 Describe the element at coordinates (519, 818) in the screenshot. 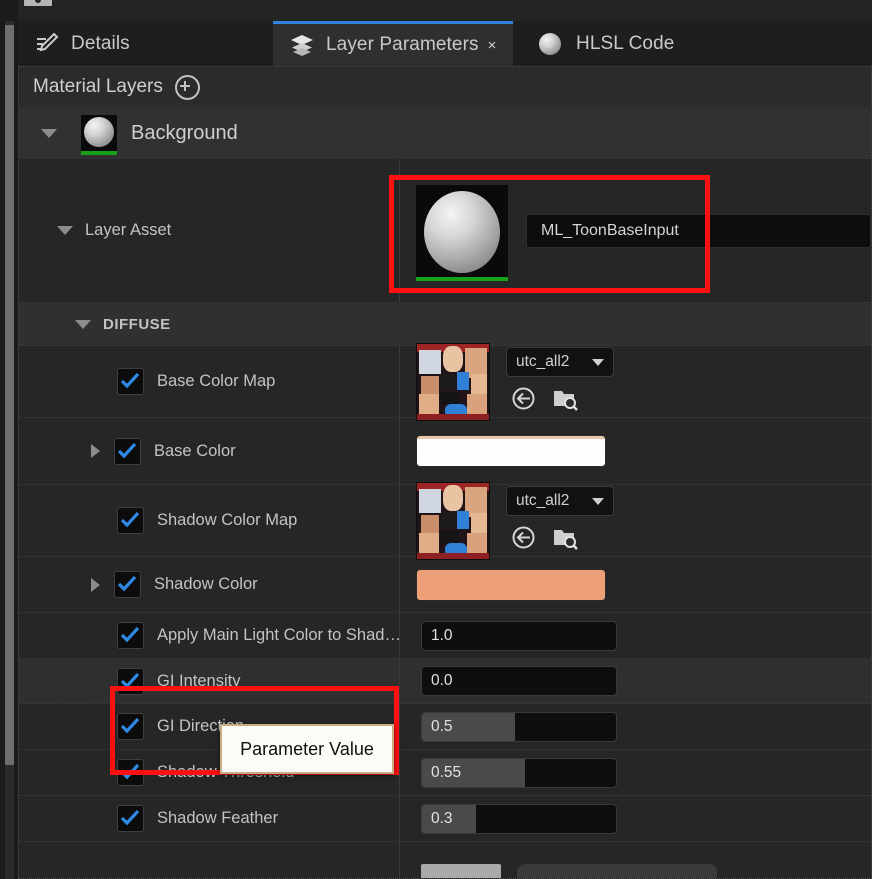

I see `shadow-feather-value-field: 0.3` at that location.